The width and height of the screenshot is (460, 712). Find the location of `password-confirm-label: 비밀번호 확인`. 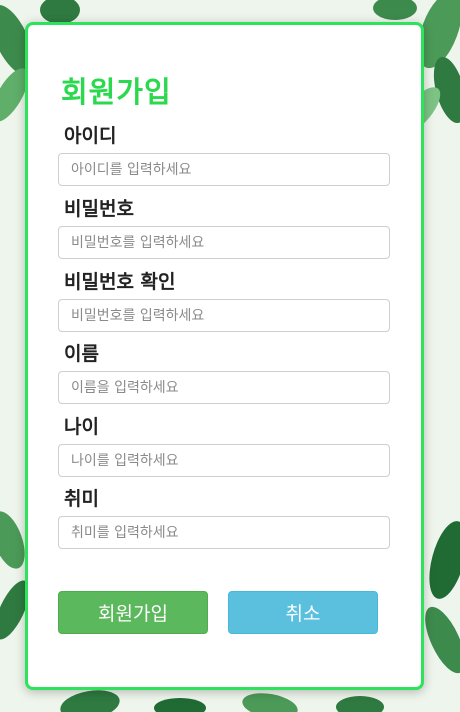

password-confirm-label: 비밀번호 확인 is located at coordinates (120, 282).